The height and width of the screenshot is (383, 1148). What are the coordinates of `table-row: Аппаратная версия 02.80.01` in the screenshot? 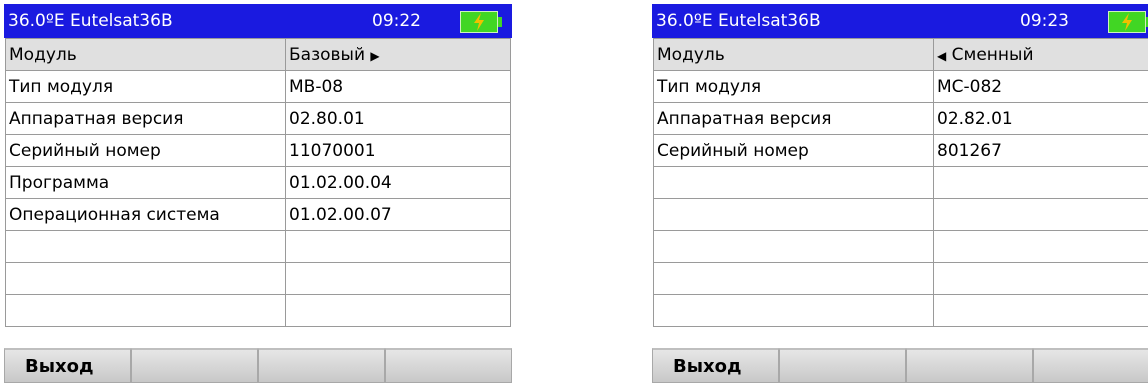 It's located at (258, 118).